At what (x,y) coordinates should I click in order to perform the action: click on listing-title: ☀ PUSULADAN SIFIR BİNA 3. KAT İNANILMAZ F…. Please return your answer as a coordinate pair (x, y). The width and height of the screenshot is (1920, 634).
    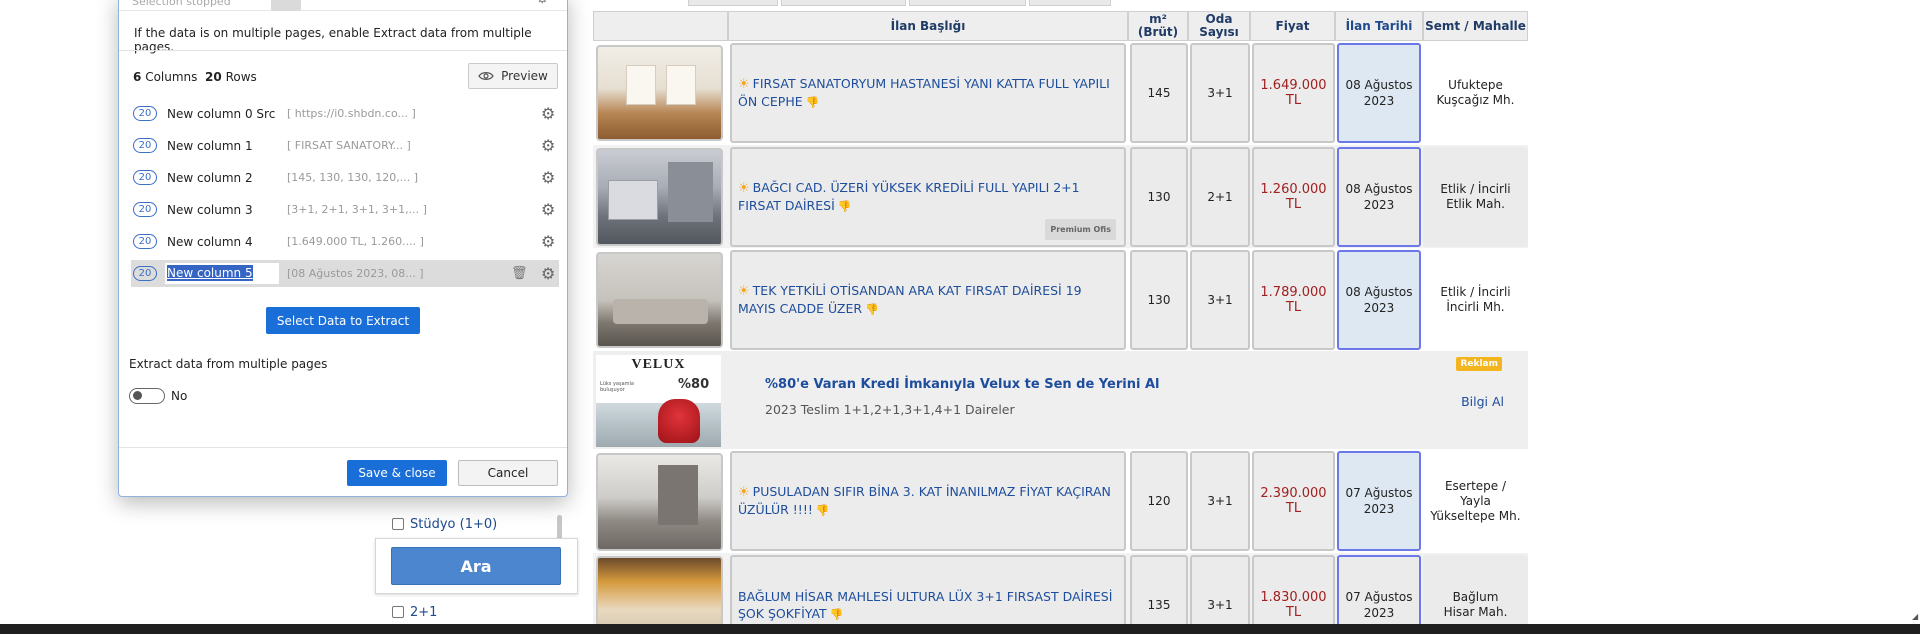
    Looking at the image, I should click on (928, 501).